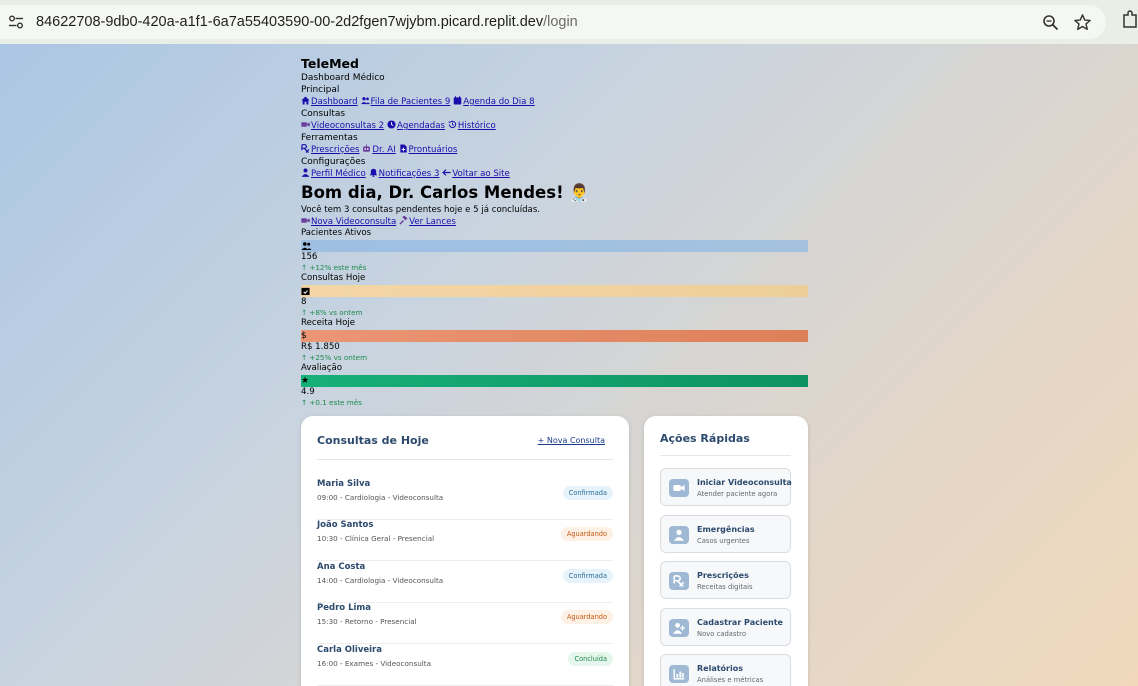 The width and height of the screenshot is (1138, 686). What do you see at coordinates (554, 380) in the screenshot?
I see `stat-color-bar: ★` at bounding box center [554, 380].